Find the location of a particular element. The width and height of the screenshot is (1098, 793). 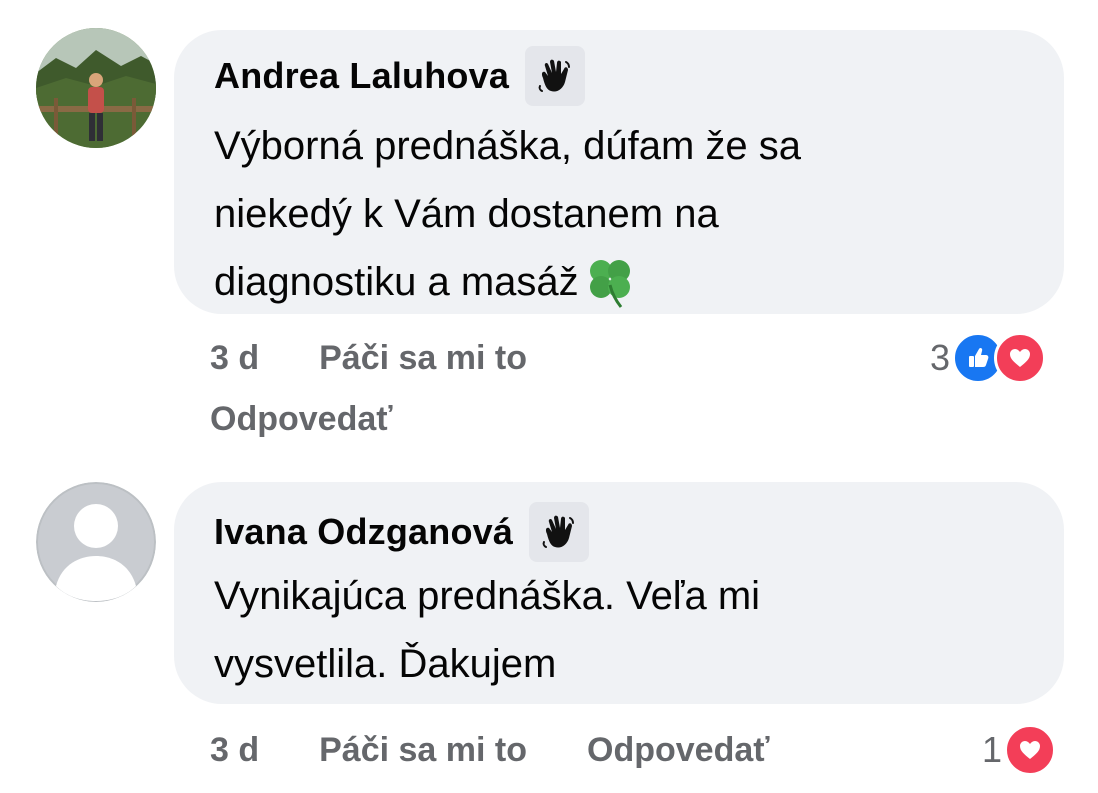

reaction-summary: 1 is located at coordinates (1019, 750).